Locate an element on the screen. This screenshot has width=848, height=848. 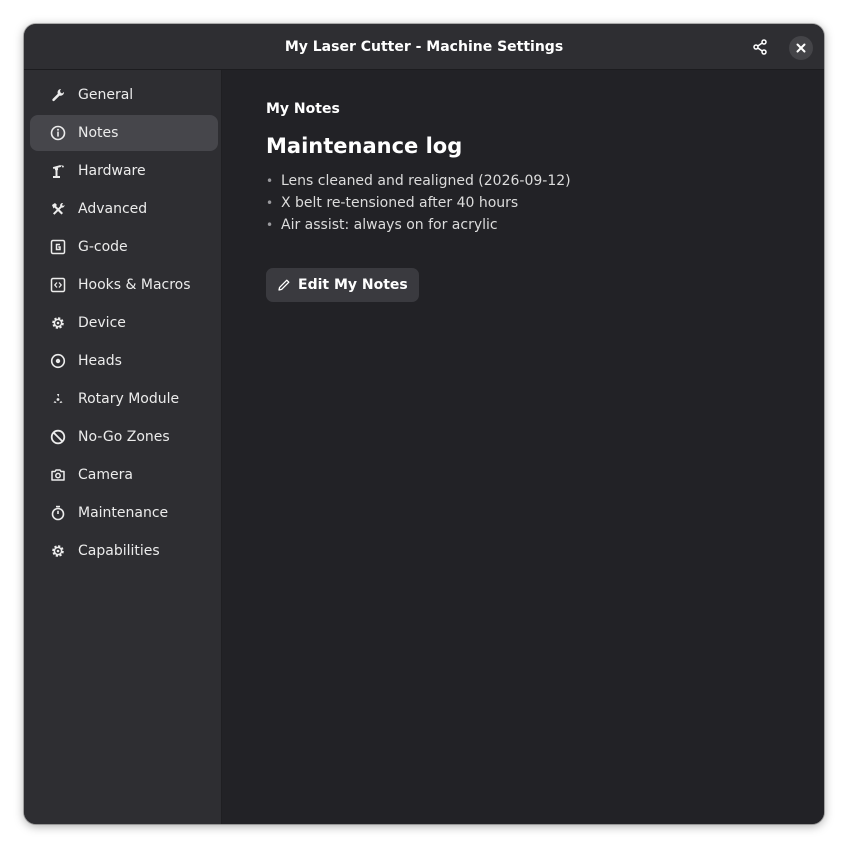
robot-arm-icon is located at coordinates (58, 171).